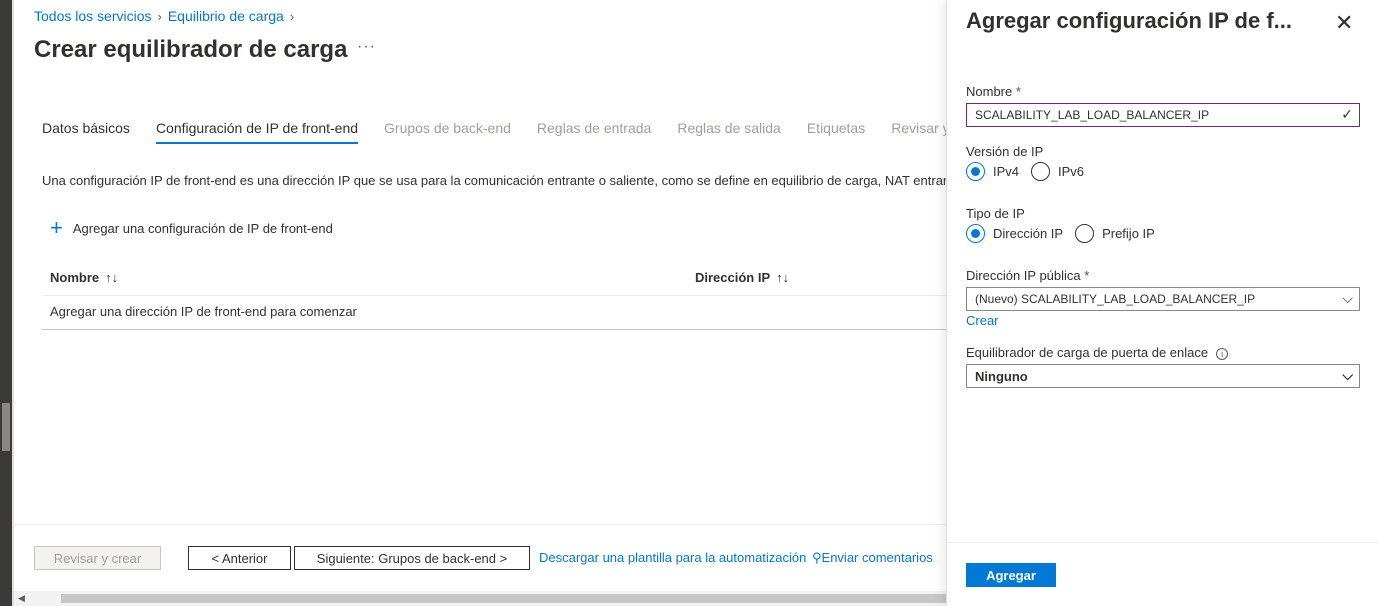 The image size is (1378, 606). What do you see at coordinates (56, 227) in the screenshot?
I see `plus-icon: +` at bounding box center [56, 227].